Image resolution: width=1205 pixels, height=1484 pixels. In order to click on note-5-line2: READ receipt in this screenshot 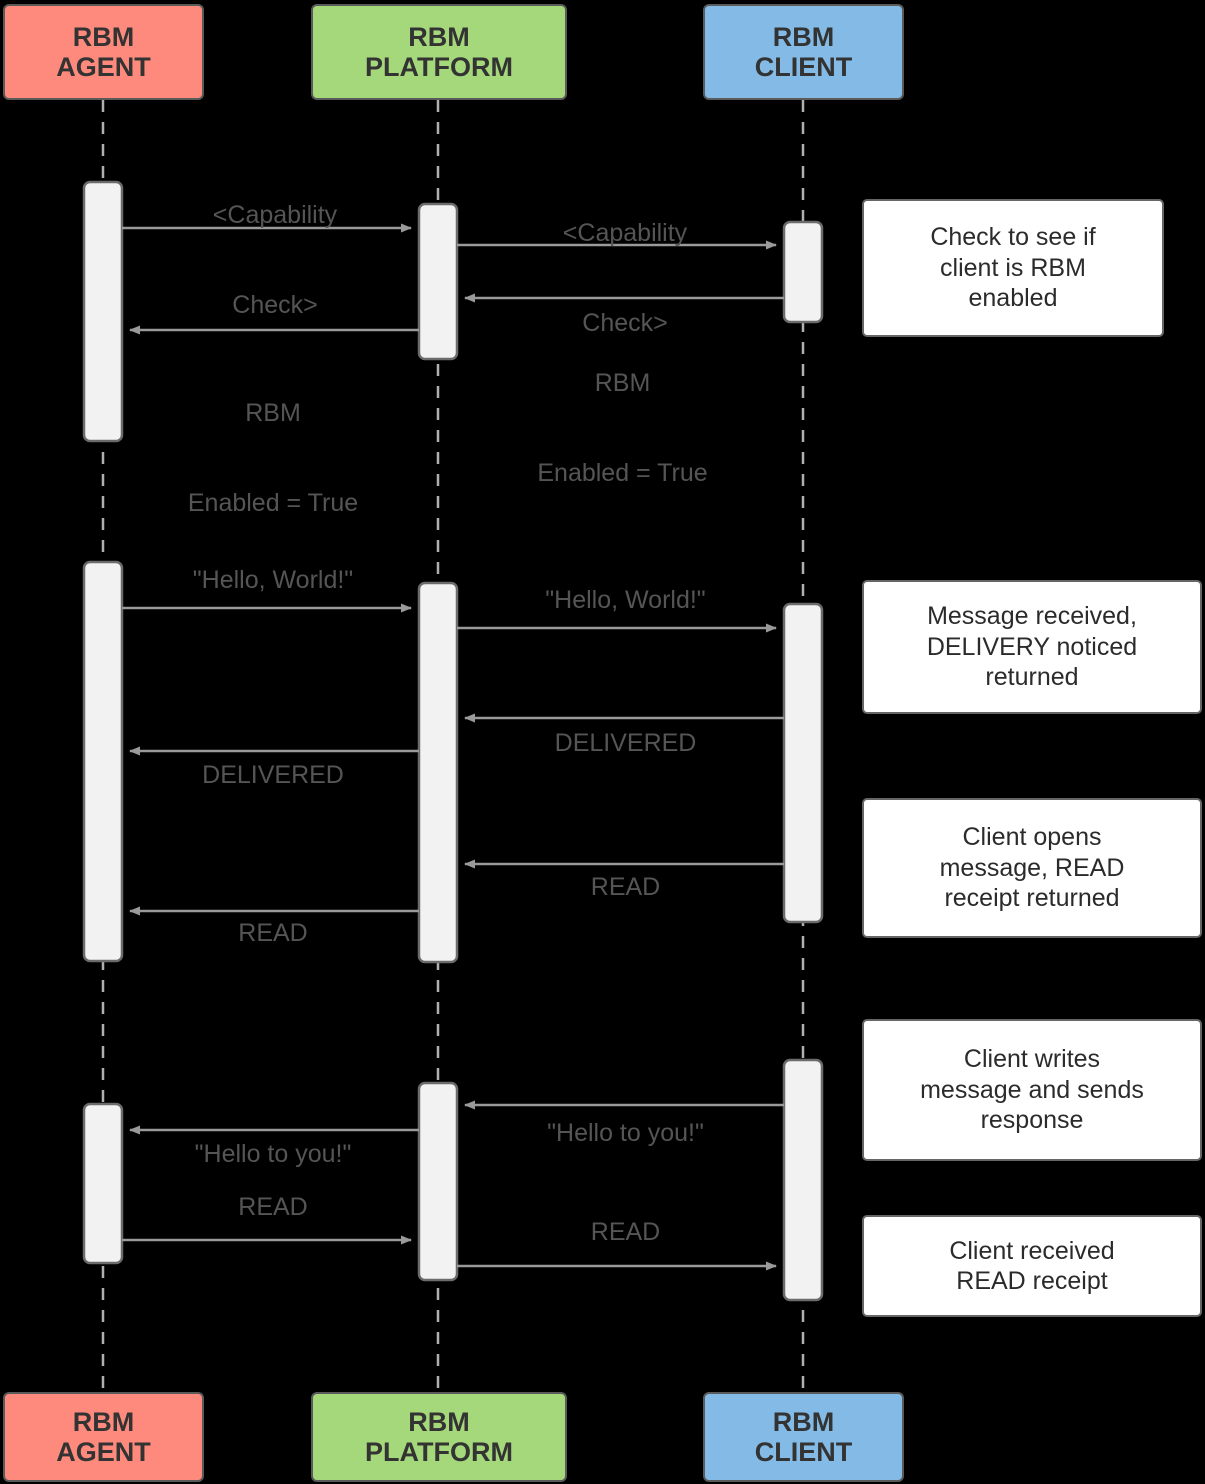, I will do `click(1032, 1281)`.